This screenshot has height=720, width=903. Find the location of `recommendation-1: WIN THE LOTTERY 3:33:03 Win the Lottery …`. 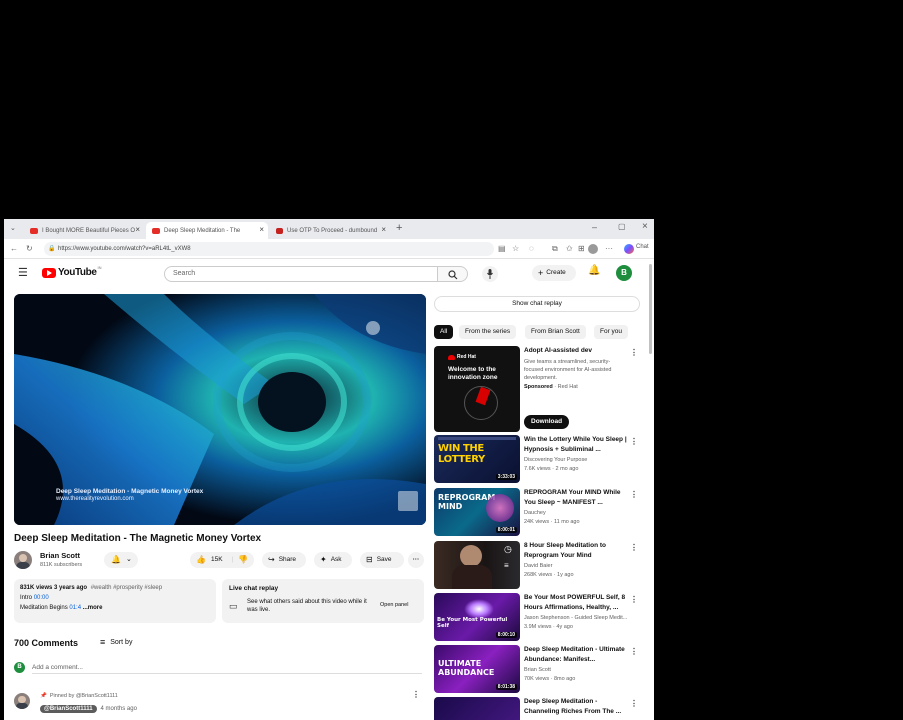

recommendation-1: WIN THE LOTTERY 3:33:03 Win the Lottery … is located at coordinates (540, 460).